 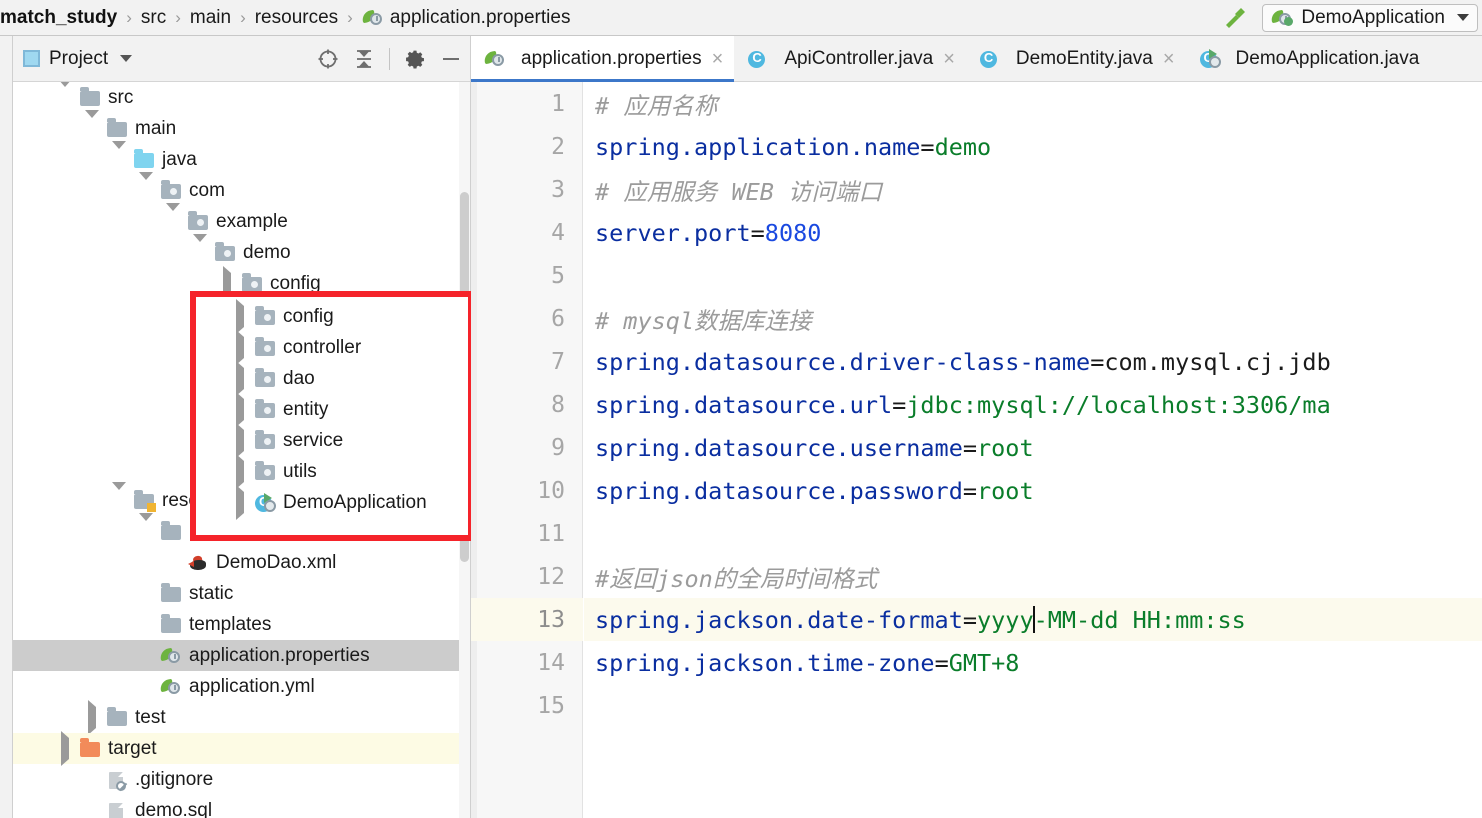 I want to click on editor-tab-demoapplication-java: DemoApplication.java, so click(x=1308, y=58).